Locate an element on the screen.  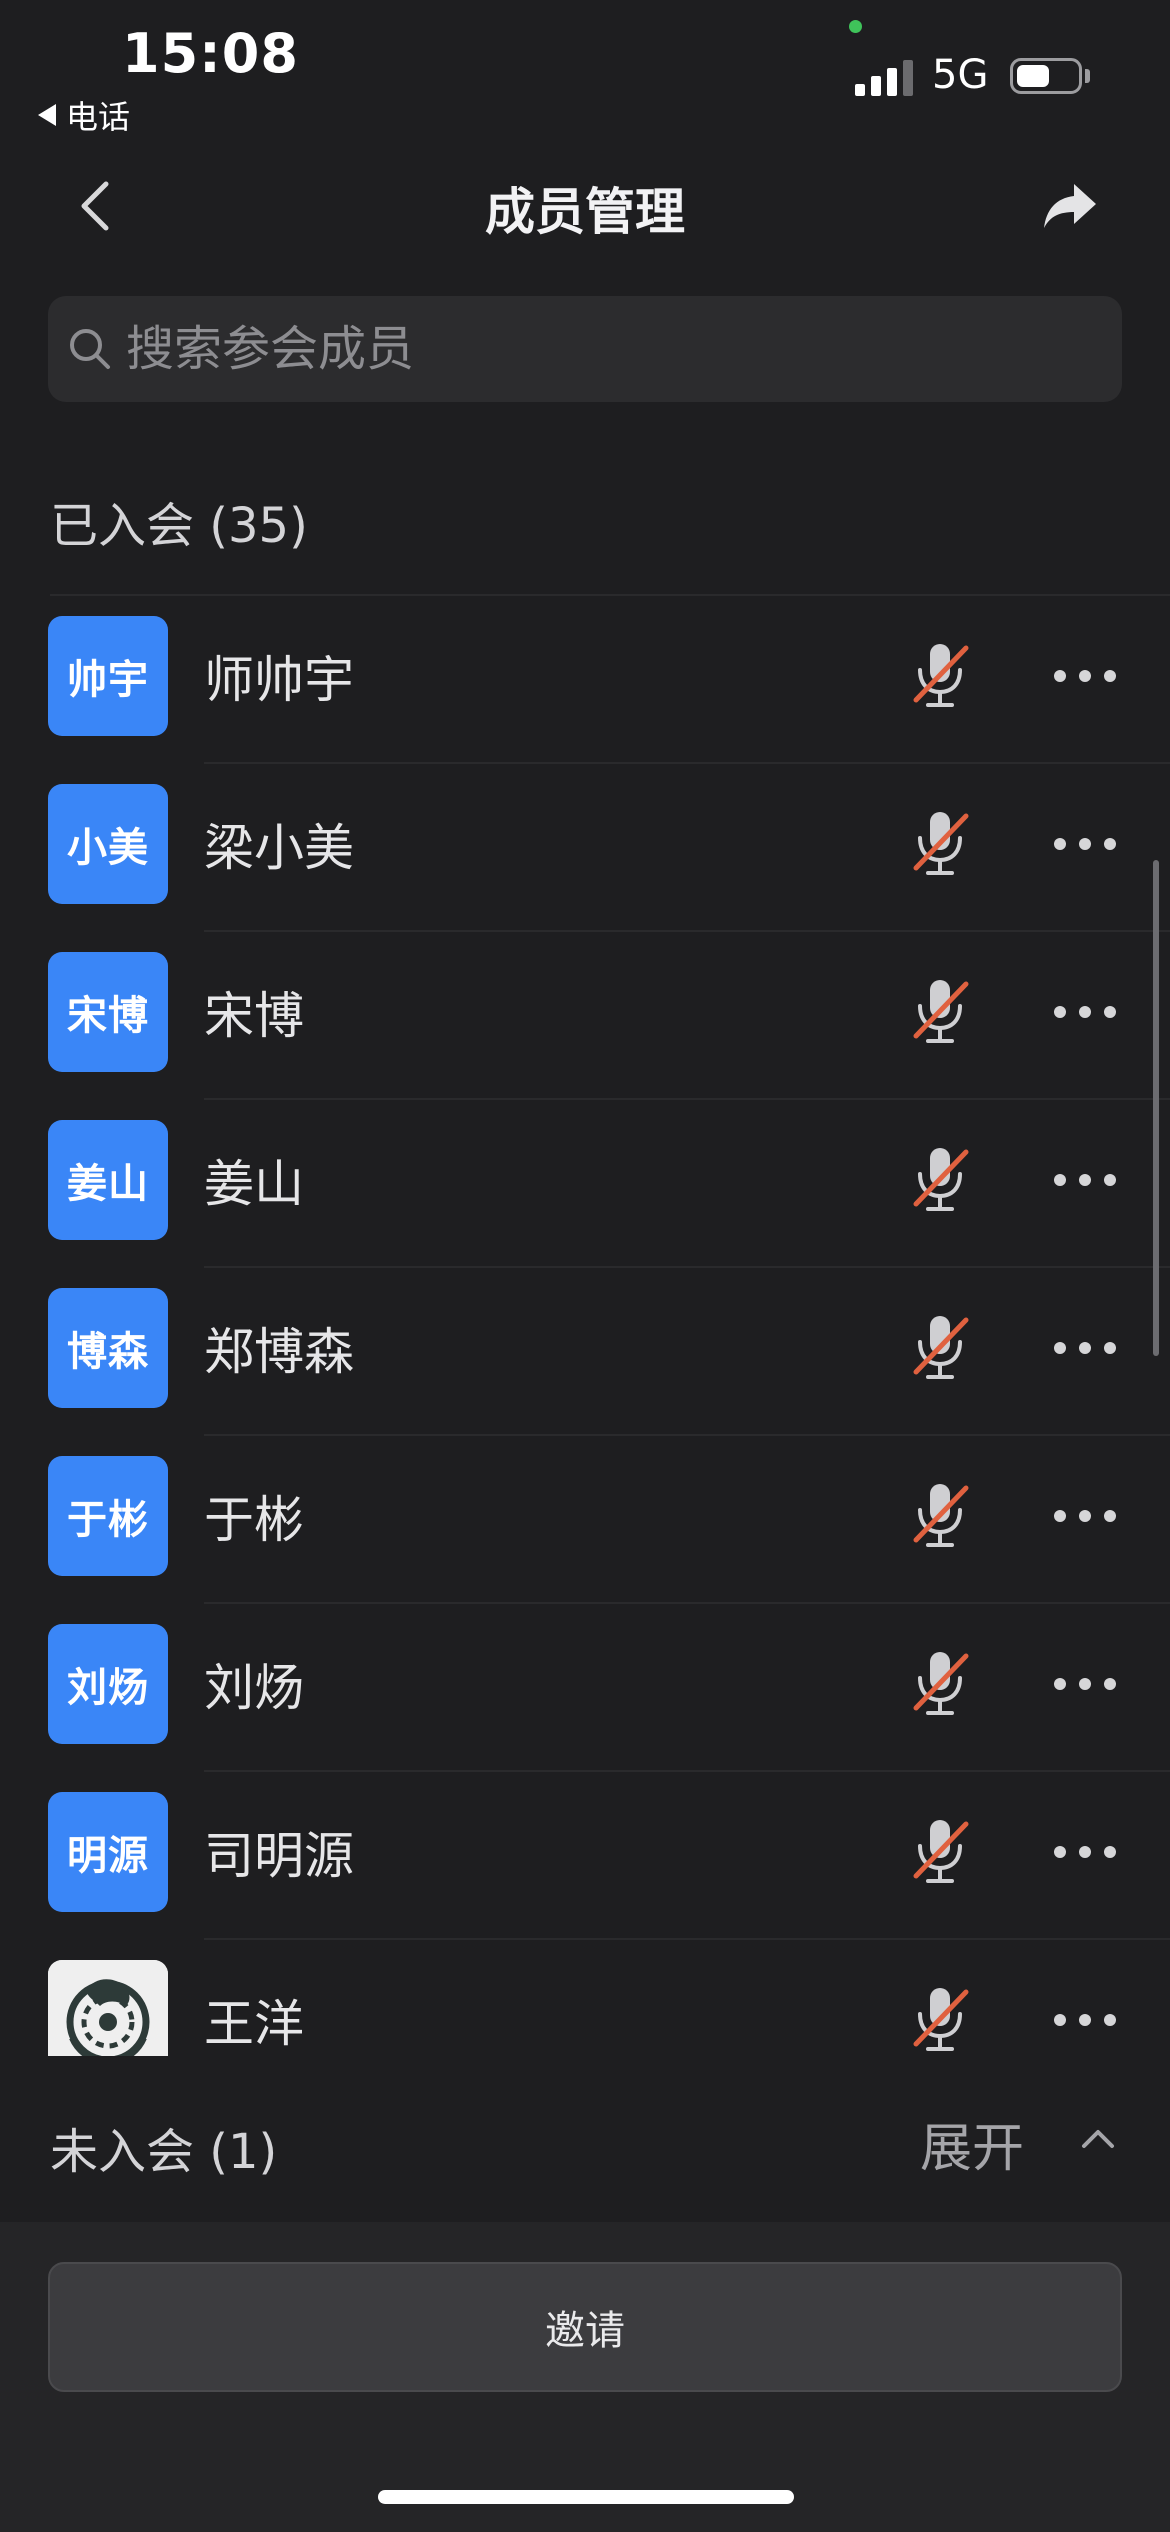
chevron-up-icon is located at coordinates (1098, 2138).